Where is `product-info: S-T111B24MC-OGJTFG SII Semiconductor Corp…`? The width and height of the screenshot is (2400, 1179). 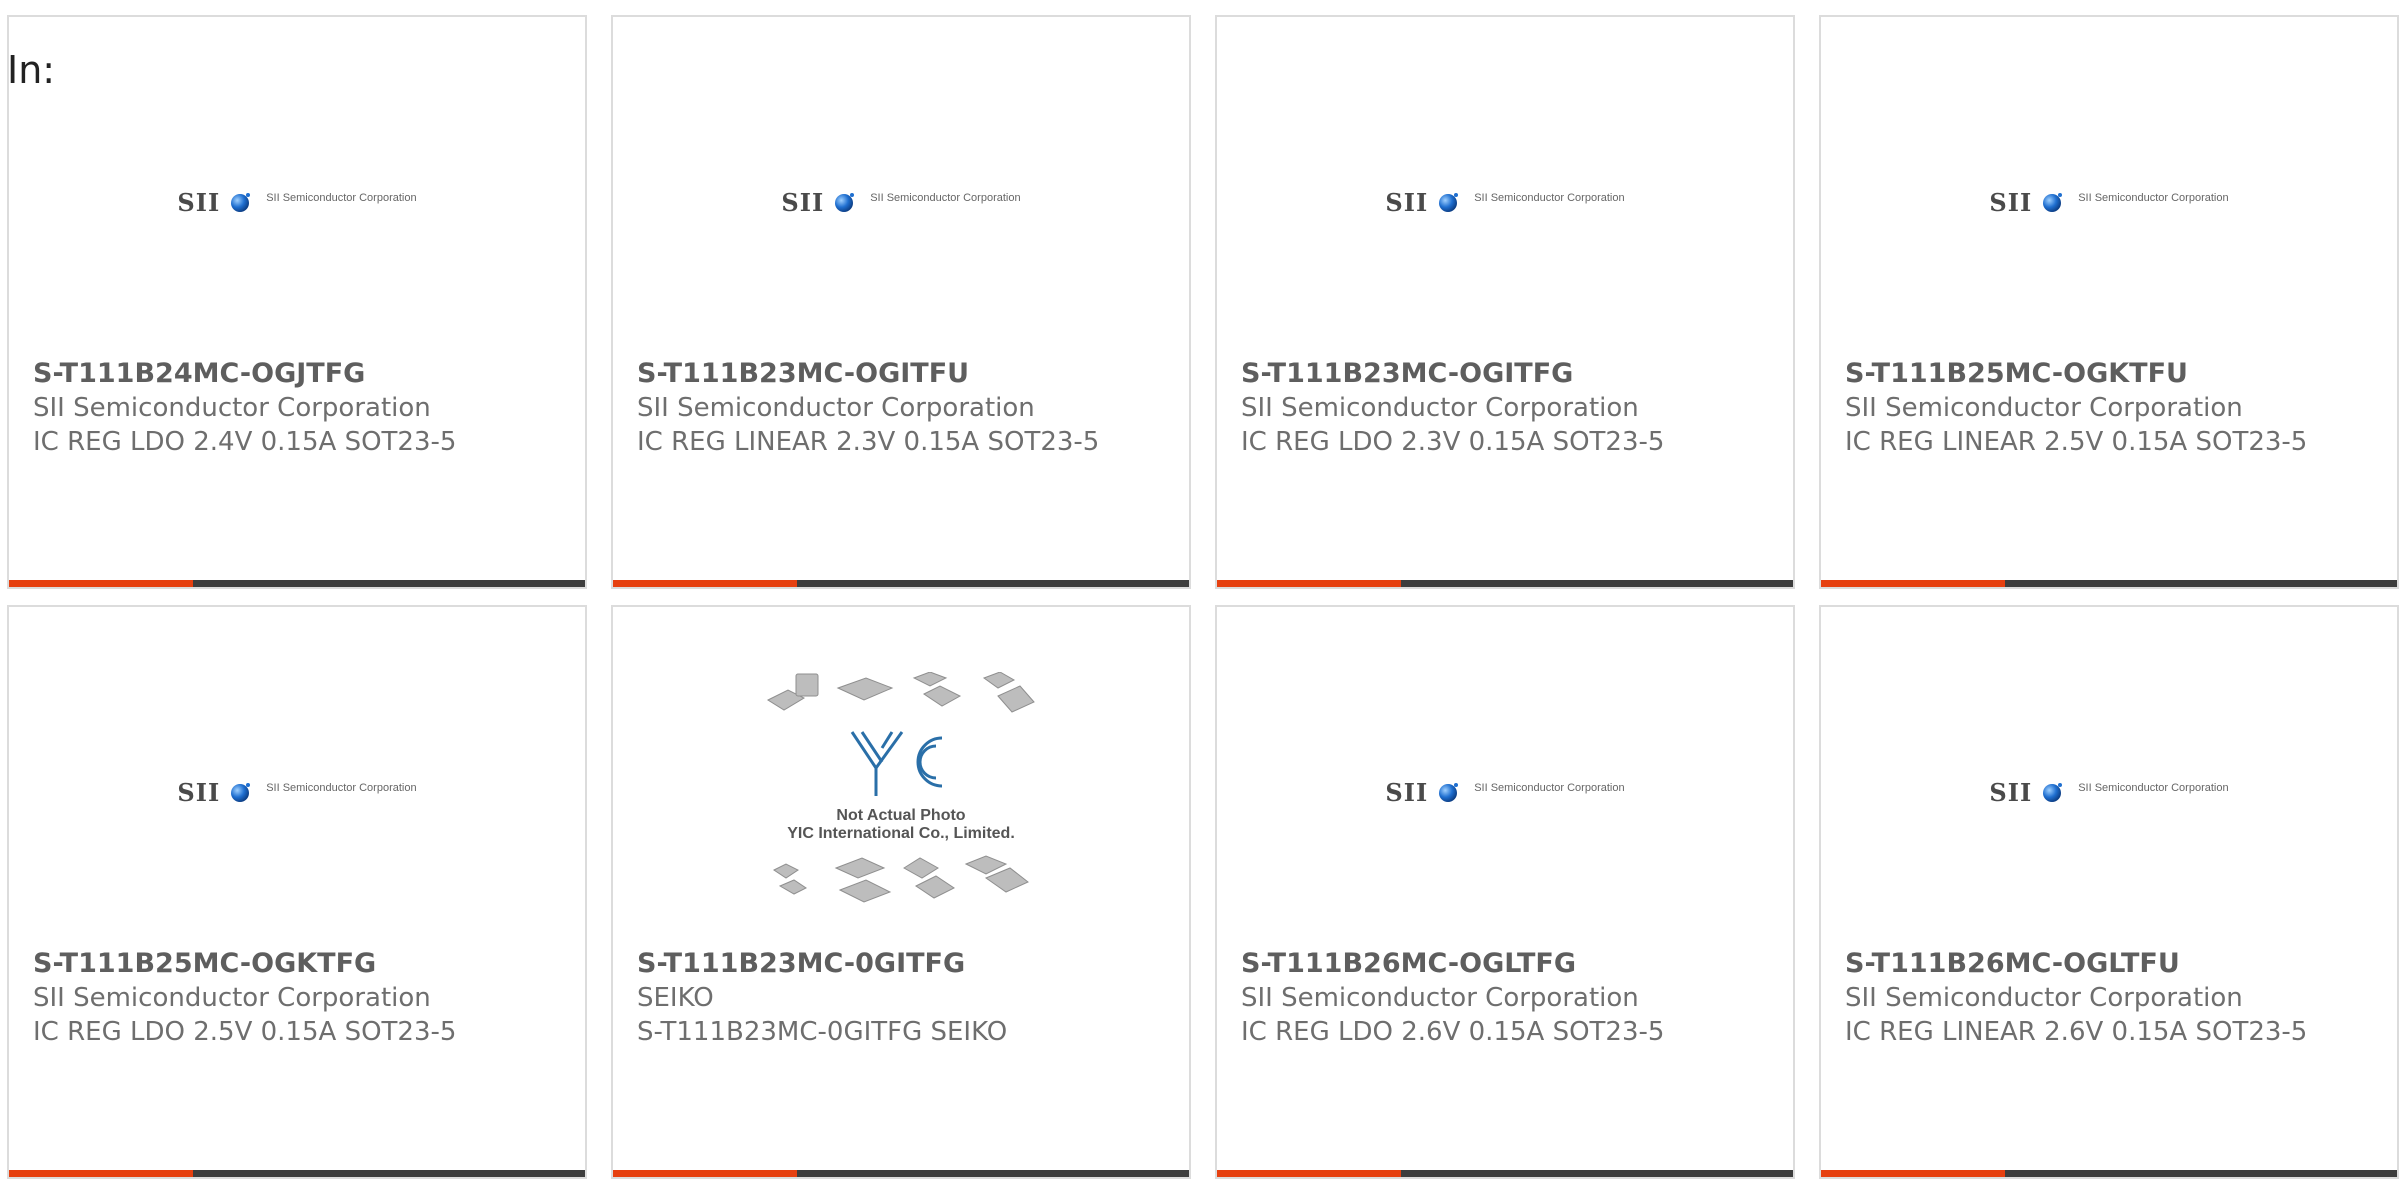
product-info: S-T111B24MC-OGJTFG SII Semiconductor Corp… is located at coordinates (299, 408).